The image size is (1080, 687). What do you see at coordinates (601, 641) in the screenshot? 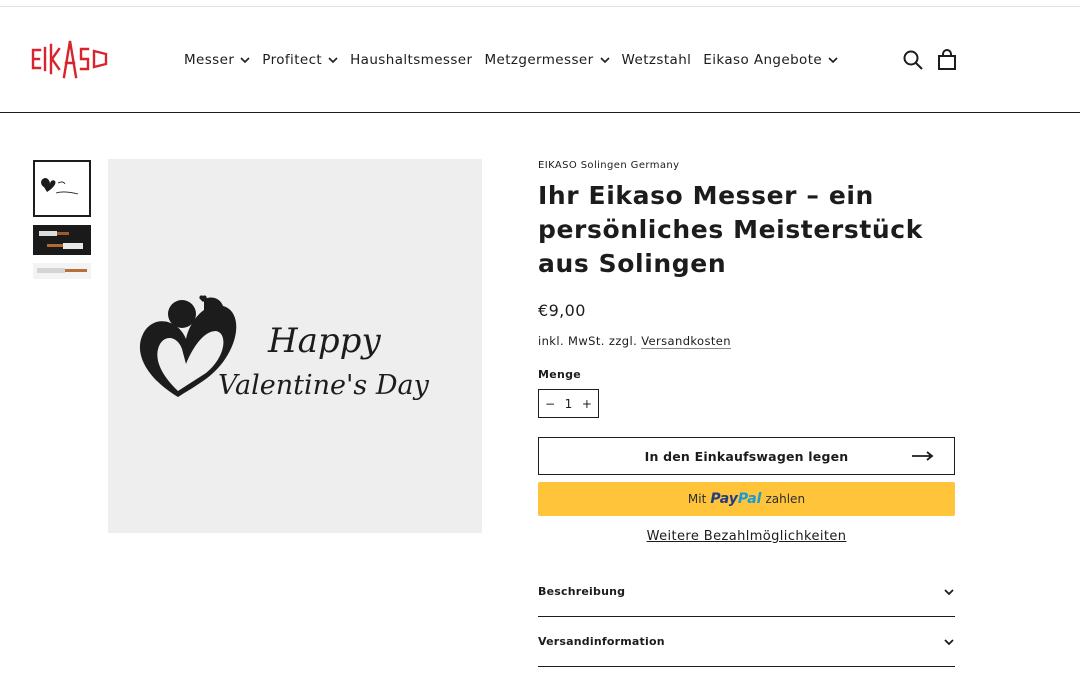
I see `accordion-label: Versandinformation` at bounding box center [601, 641].